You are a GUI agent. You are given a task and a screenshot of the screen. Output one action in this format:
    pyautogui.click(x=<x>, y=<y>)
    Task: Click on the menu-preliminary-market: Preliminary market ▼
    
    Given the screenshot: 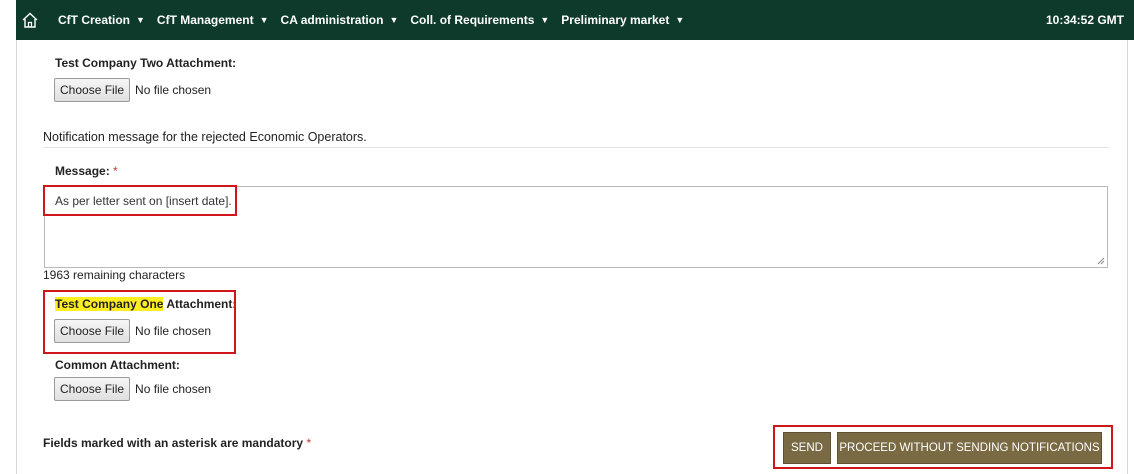 What is the action you would take?
    pyautogui.click(x=622, y=20)
    